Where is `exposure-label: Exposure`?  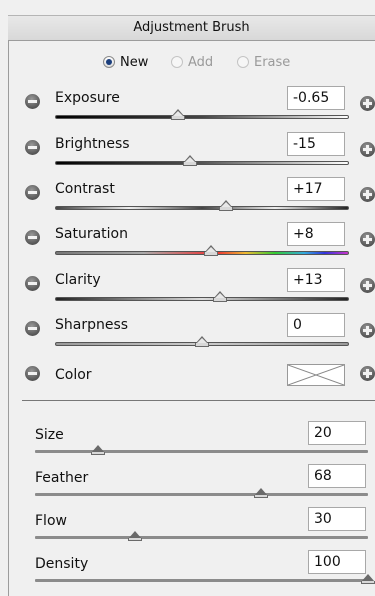 exposure-label: Exposure is located at coordinates (87, 98).